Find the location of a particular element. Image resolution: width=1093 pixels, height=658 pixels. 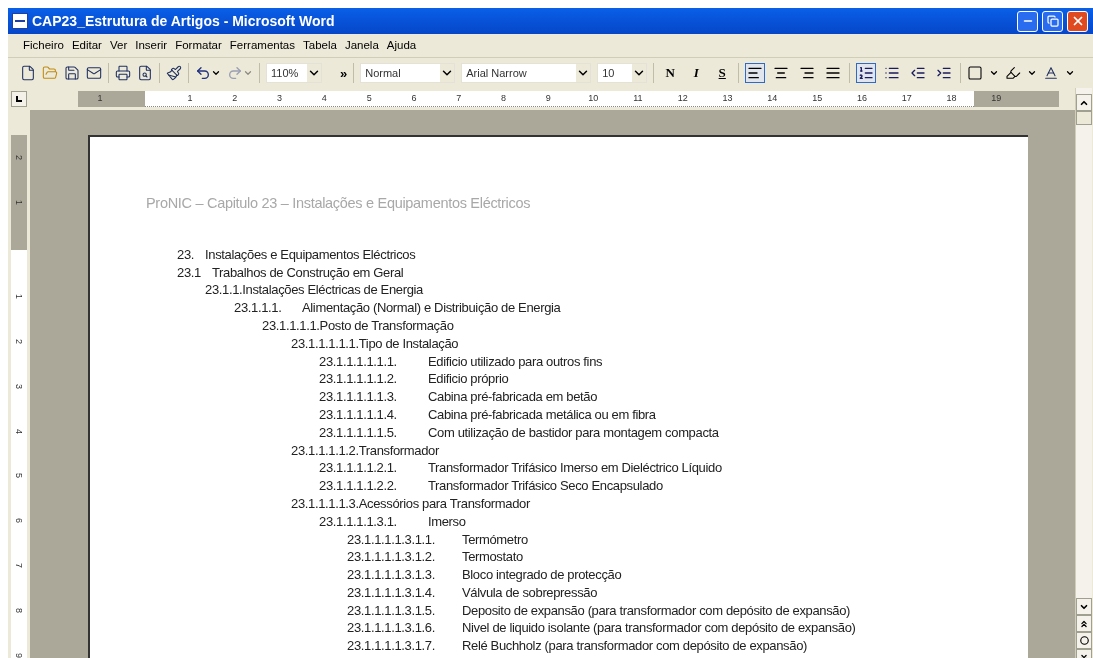

menu-item: Formatar is located at coordinates (198, 45).